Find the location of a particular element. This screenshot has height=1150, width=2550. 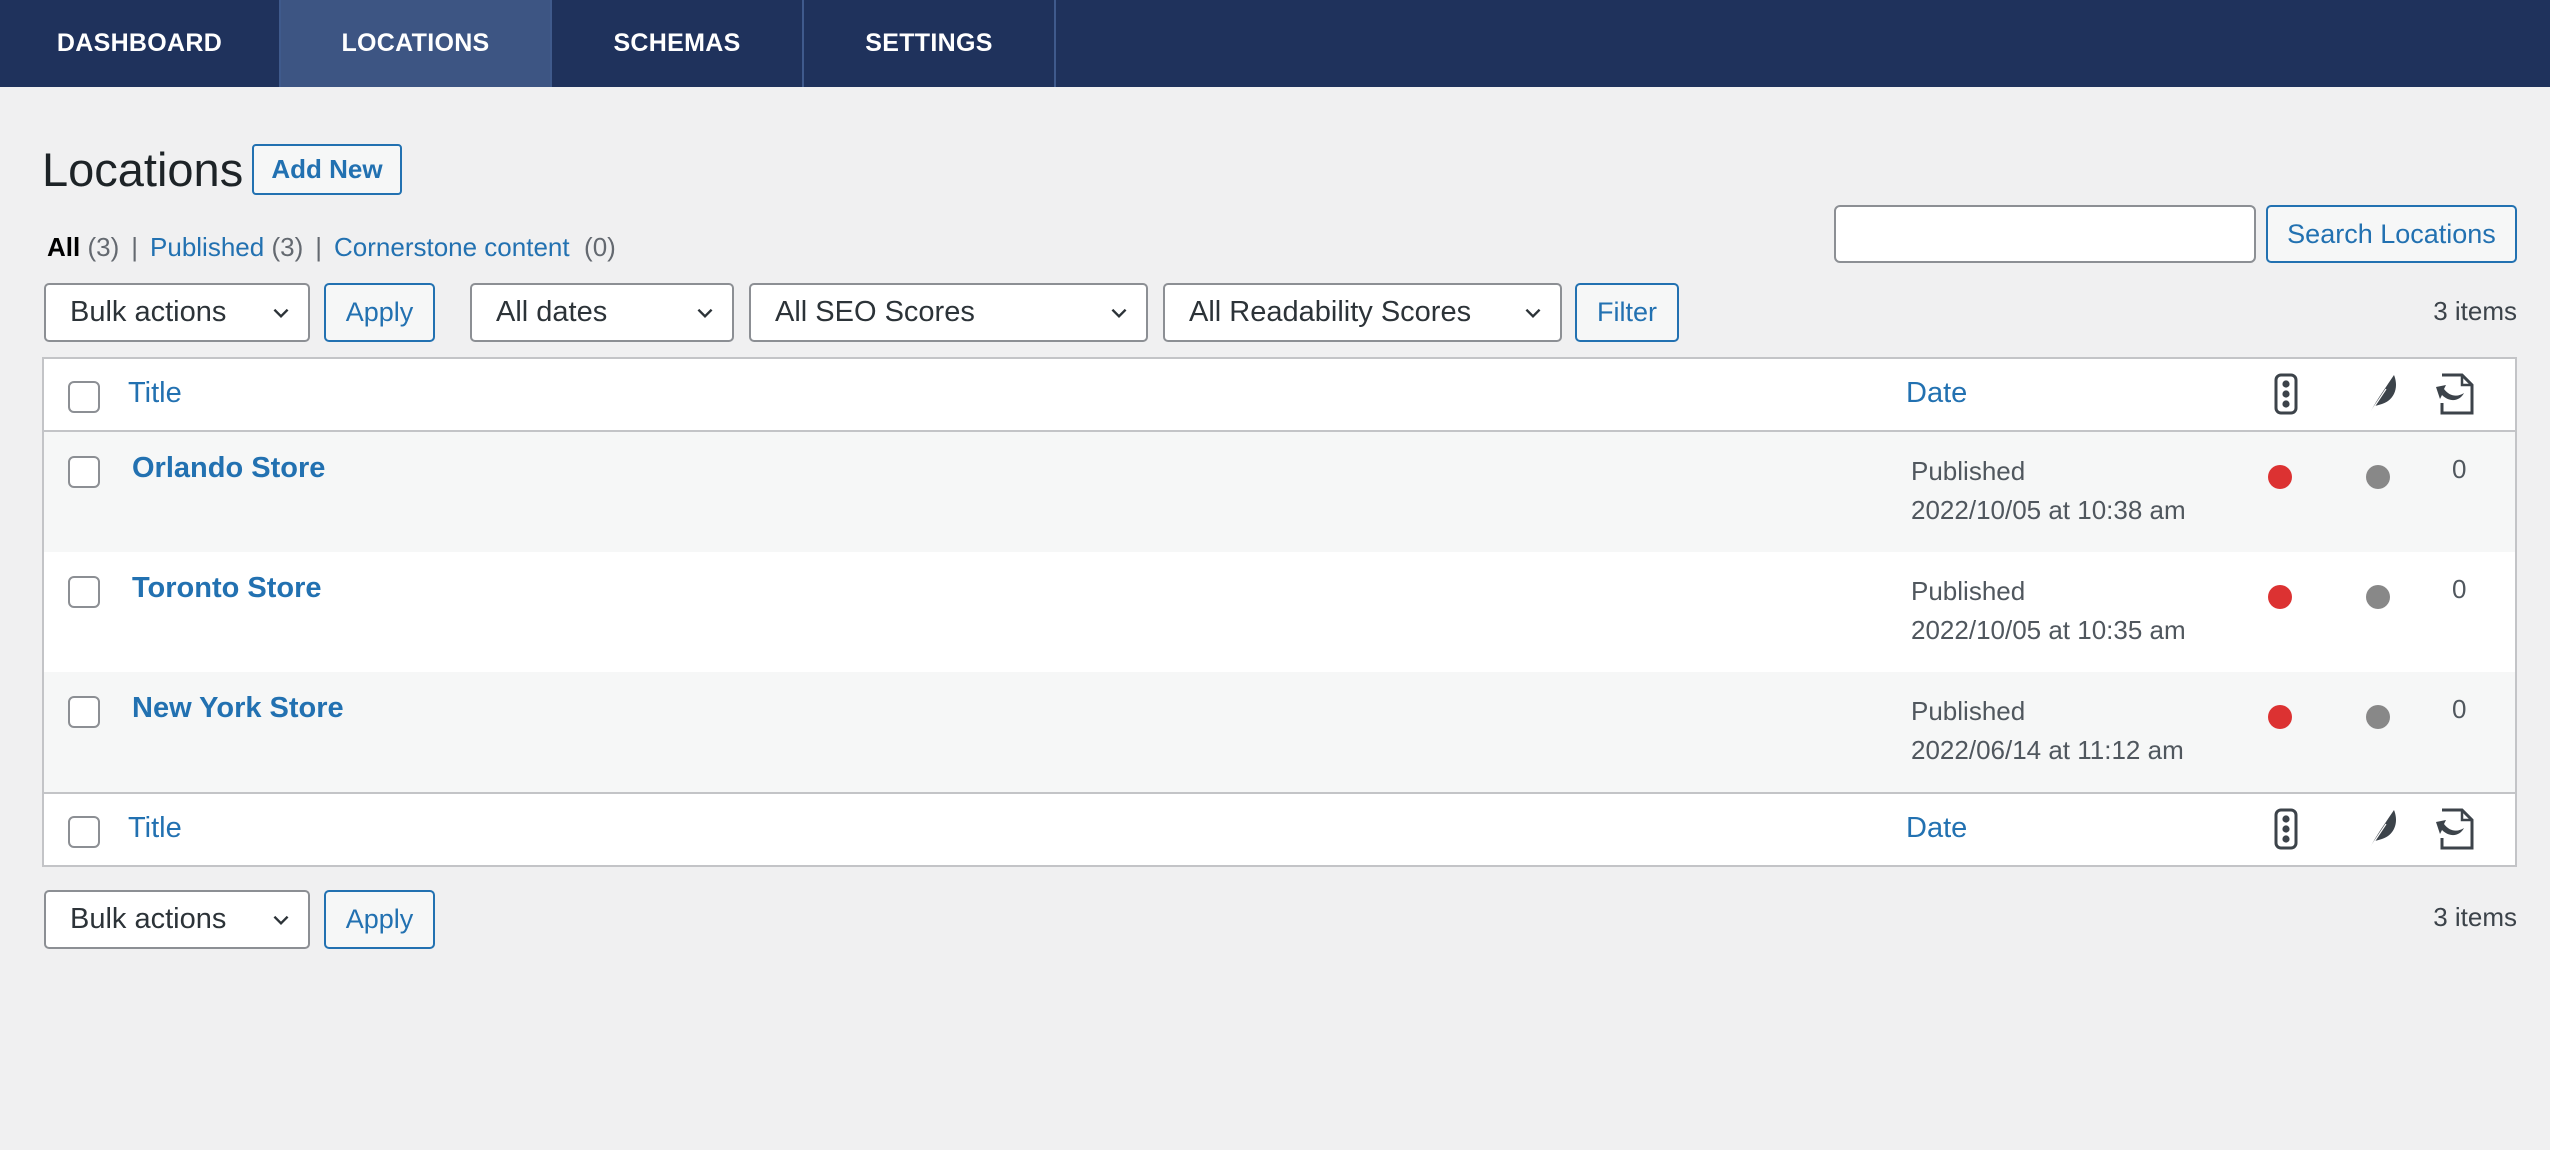

seo-scores-select: All SEO Scores is located at coordinates (948, 312).